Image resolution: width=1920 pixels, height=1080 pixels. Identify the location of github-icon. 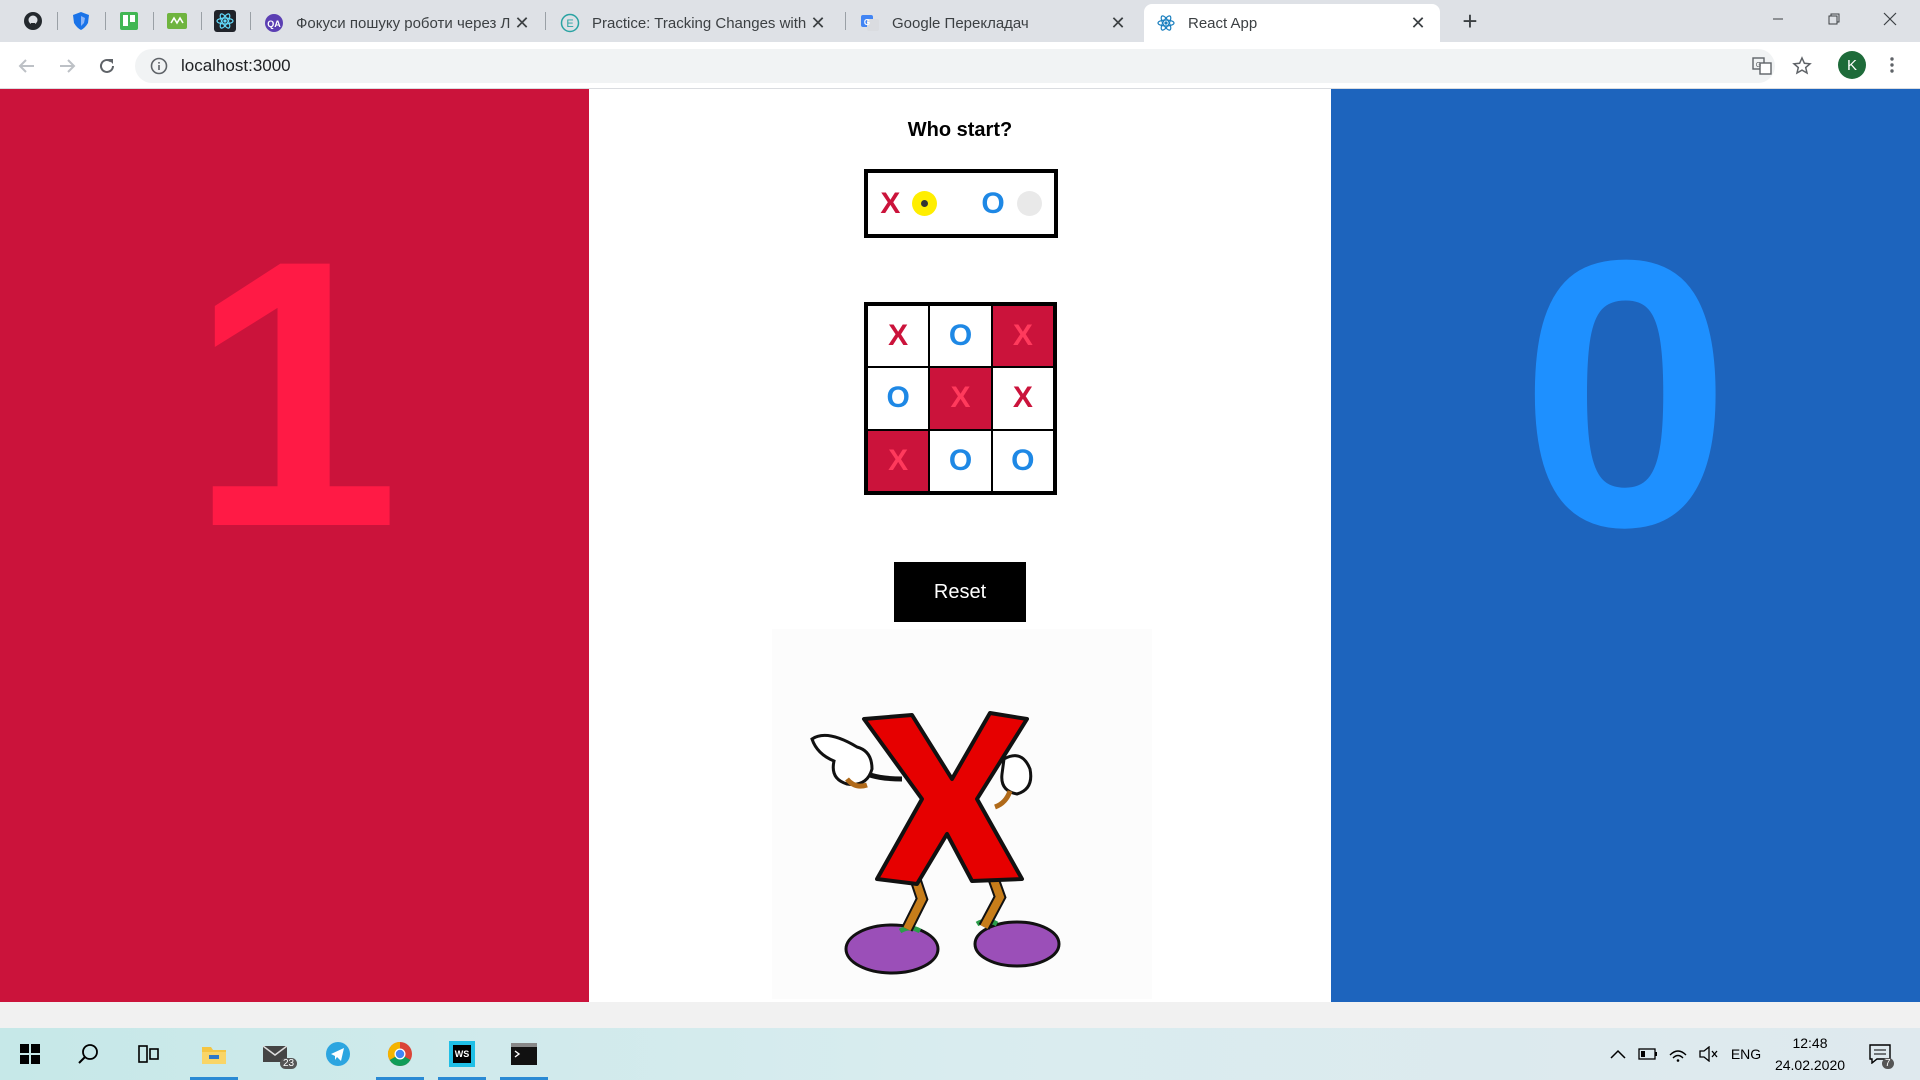
(33, 21).